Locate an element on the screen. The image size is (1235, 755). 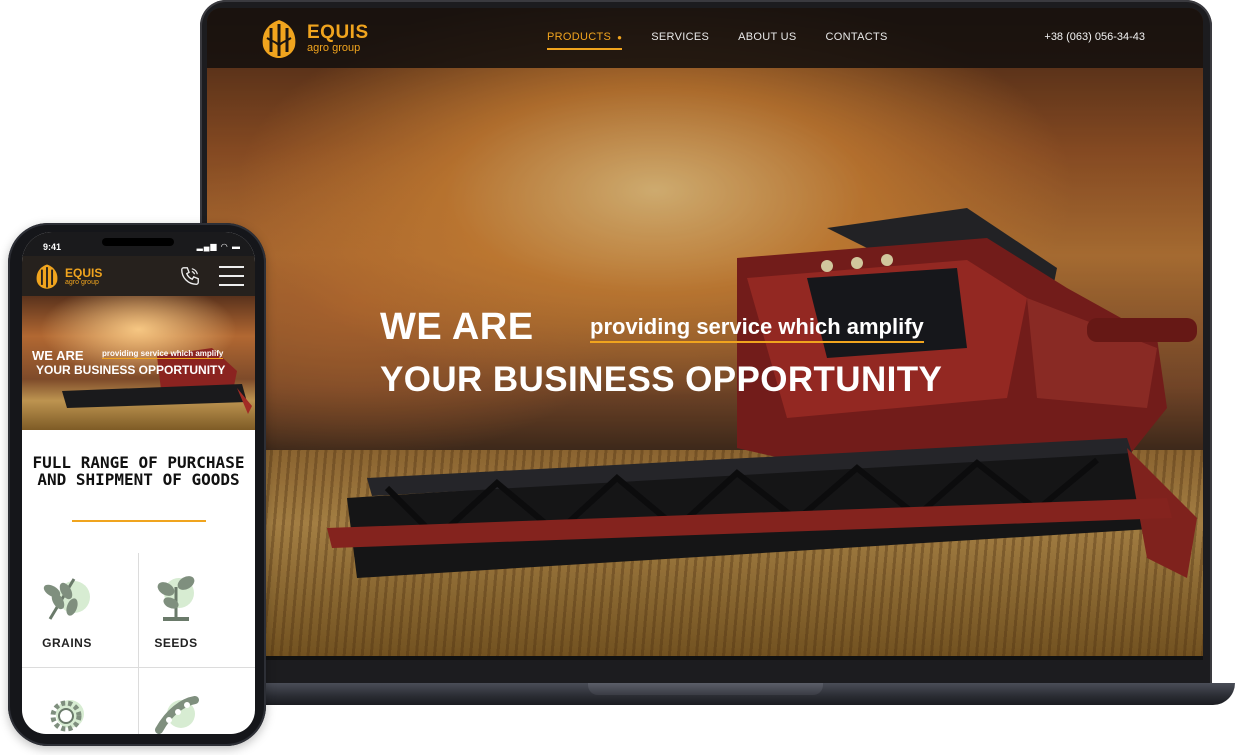
mobile-hero-we-are: WE ARE is located at coordinates (58, 355).